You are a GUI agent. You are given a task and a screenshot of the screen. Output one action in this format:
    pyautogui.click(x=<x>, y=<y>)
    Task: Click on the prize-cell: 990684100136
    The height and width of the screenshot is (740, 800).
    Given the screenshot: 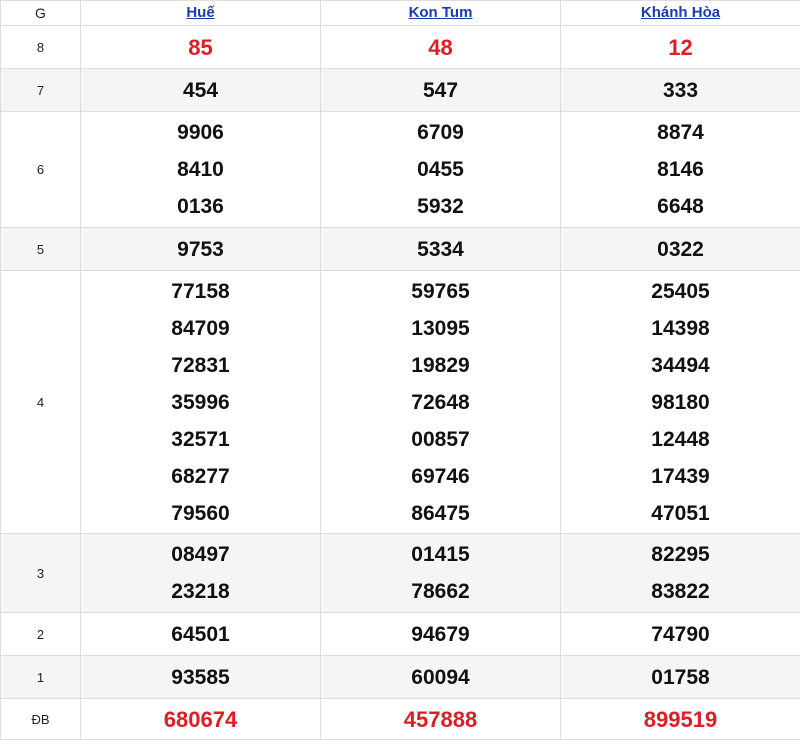 What is the action you would take?
    pyautogui.click(x=201, y=170)
    